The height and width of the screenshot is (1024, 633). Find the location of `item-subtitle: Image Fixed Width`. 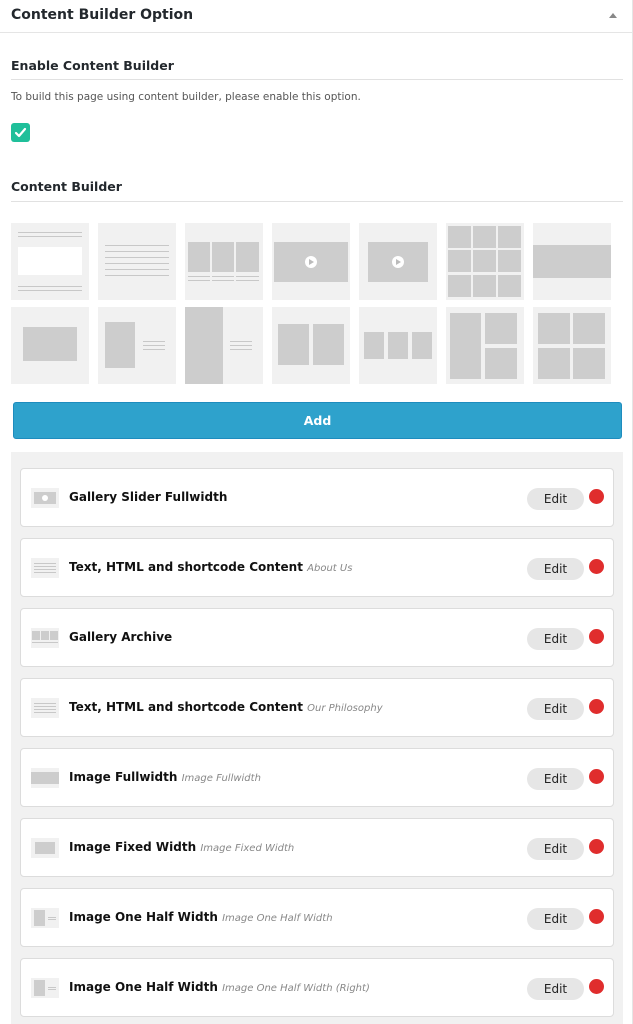

item-subtitle: Image Fixed Width is located at coordinates (247, 848).